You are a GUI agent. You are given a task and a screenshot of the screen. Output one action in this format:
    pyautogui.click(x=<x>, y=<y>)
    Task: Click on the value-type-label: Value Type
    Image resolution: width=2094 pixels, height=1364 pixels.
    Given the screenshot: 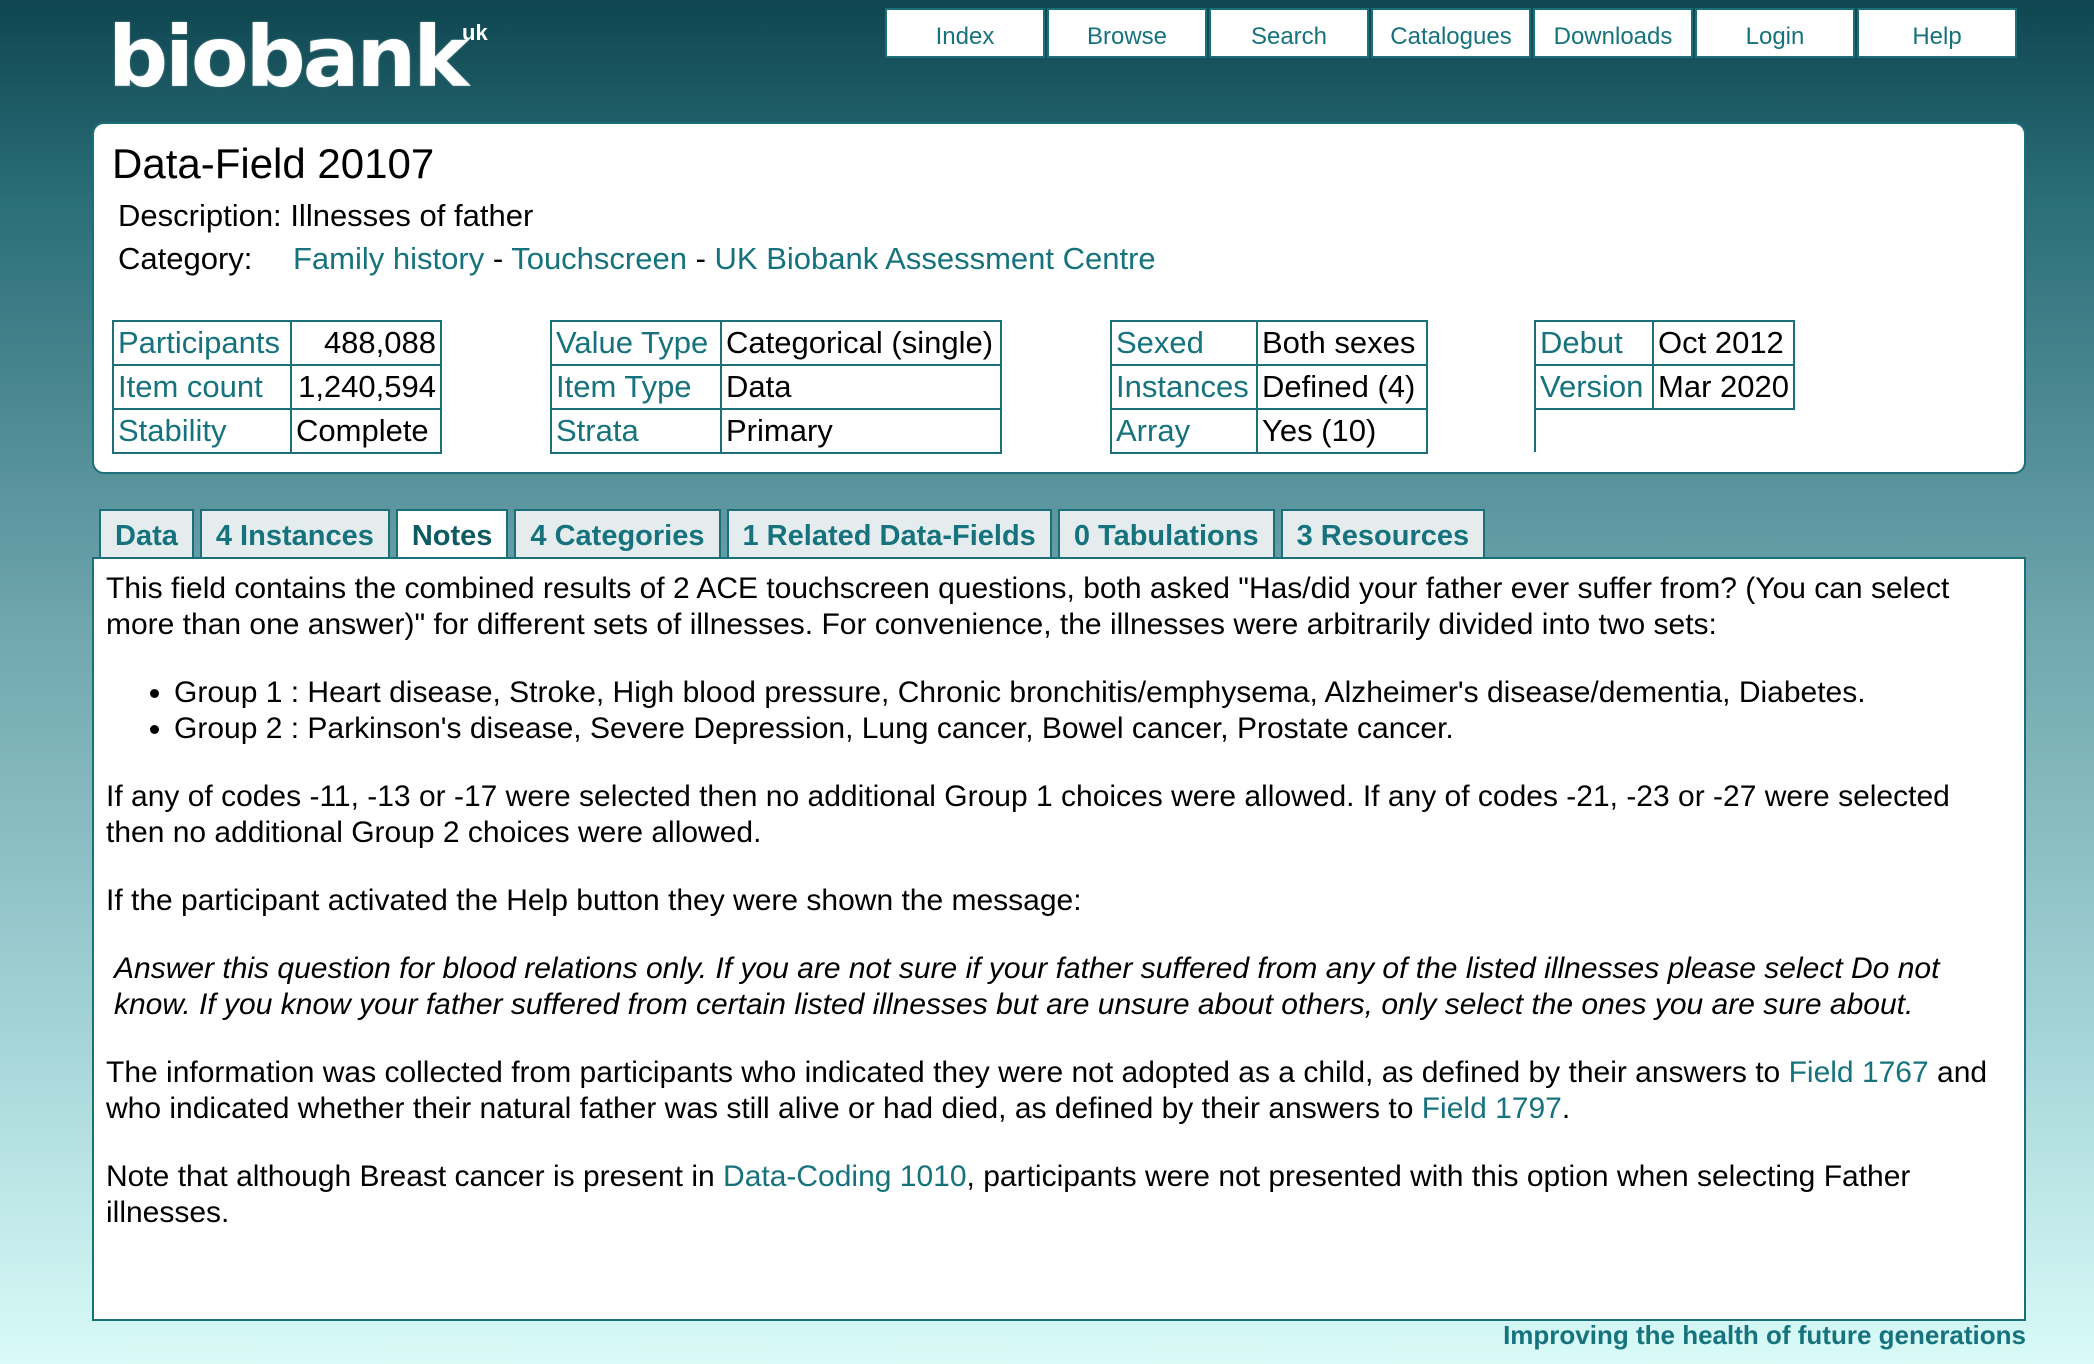 What is the action you would take?
    pyautogui.click(x=636, y=343)
    